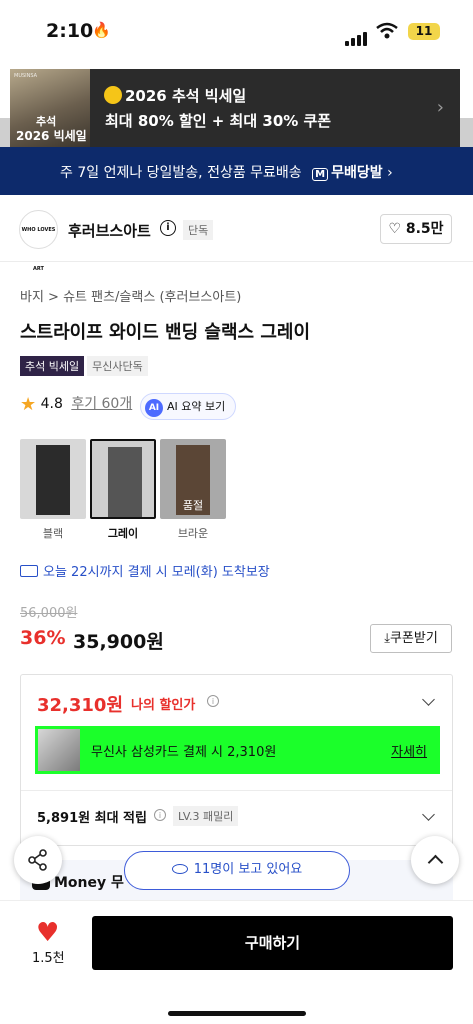 The width and height of the screenshot is (473, 1024). I want to click on delivery-guarantee: 오늘 22시까지 결제 시 모레(화) 도착보장, so click(145, 570).